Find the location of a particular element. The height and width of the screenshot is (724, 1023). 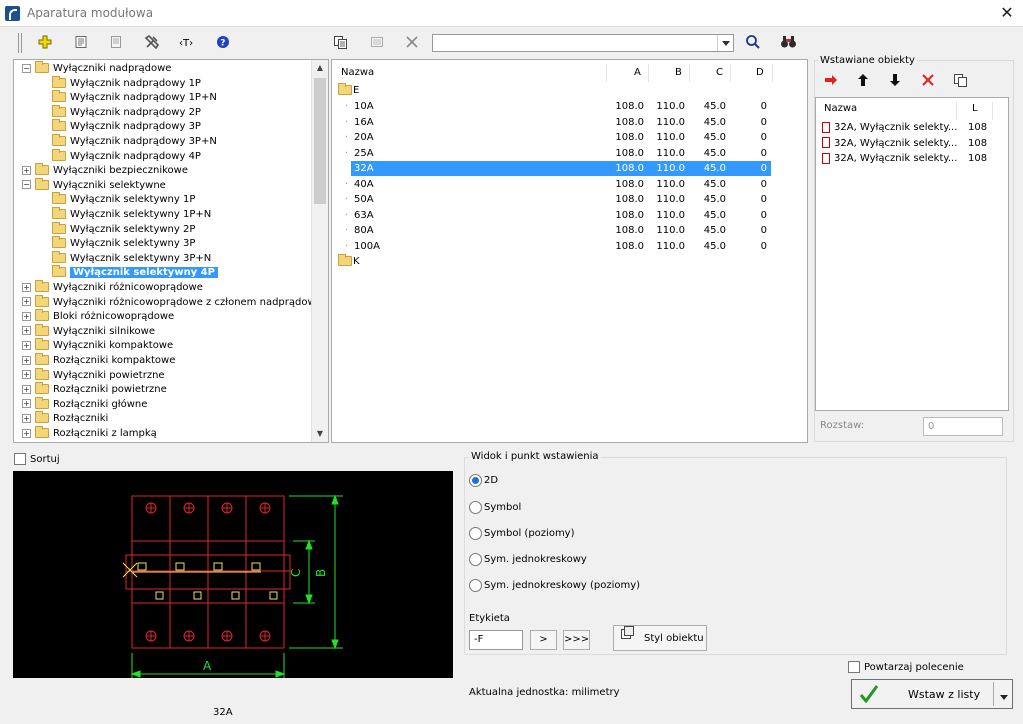

tree-item: Wyłącznik nadprądowy 3P+N is located at coordinates (134, 141).